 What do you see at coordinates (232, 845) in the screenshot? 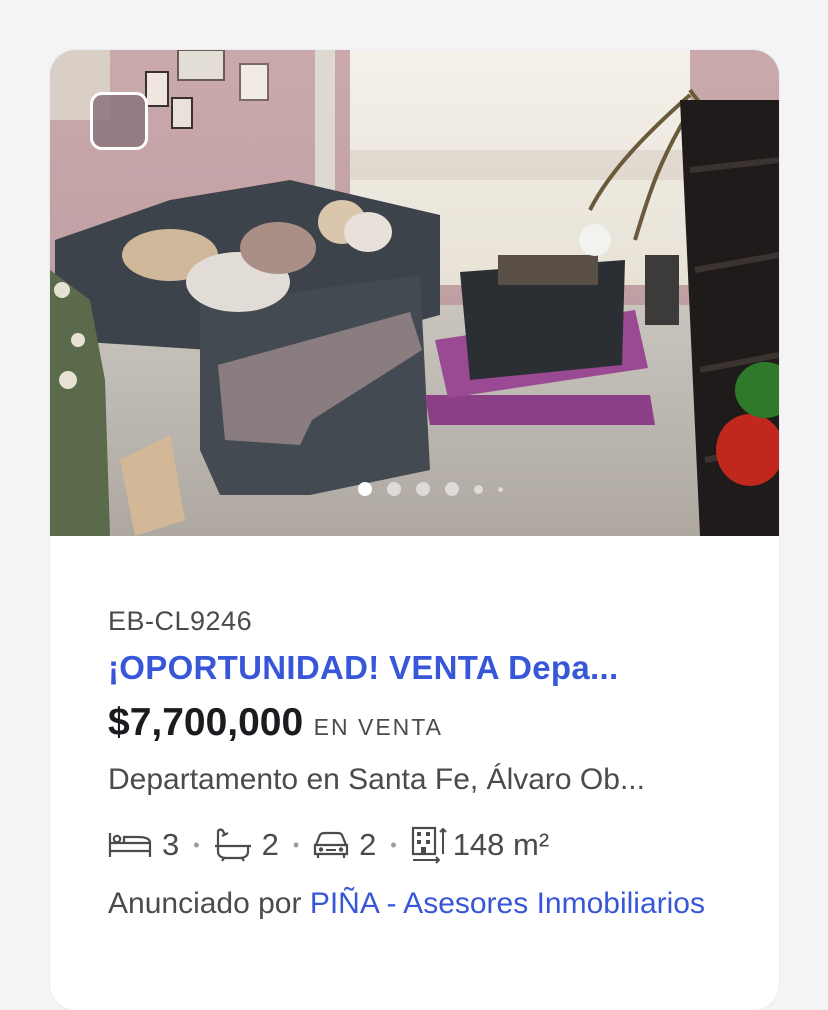
I see `bathtub-icon` at bounding box center [232, 845].